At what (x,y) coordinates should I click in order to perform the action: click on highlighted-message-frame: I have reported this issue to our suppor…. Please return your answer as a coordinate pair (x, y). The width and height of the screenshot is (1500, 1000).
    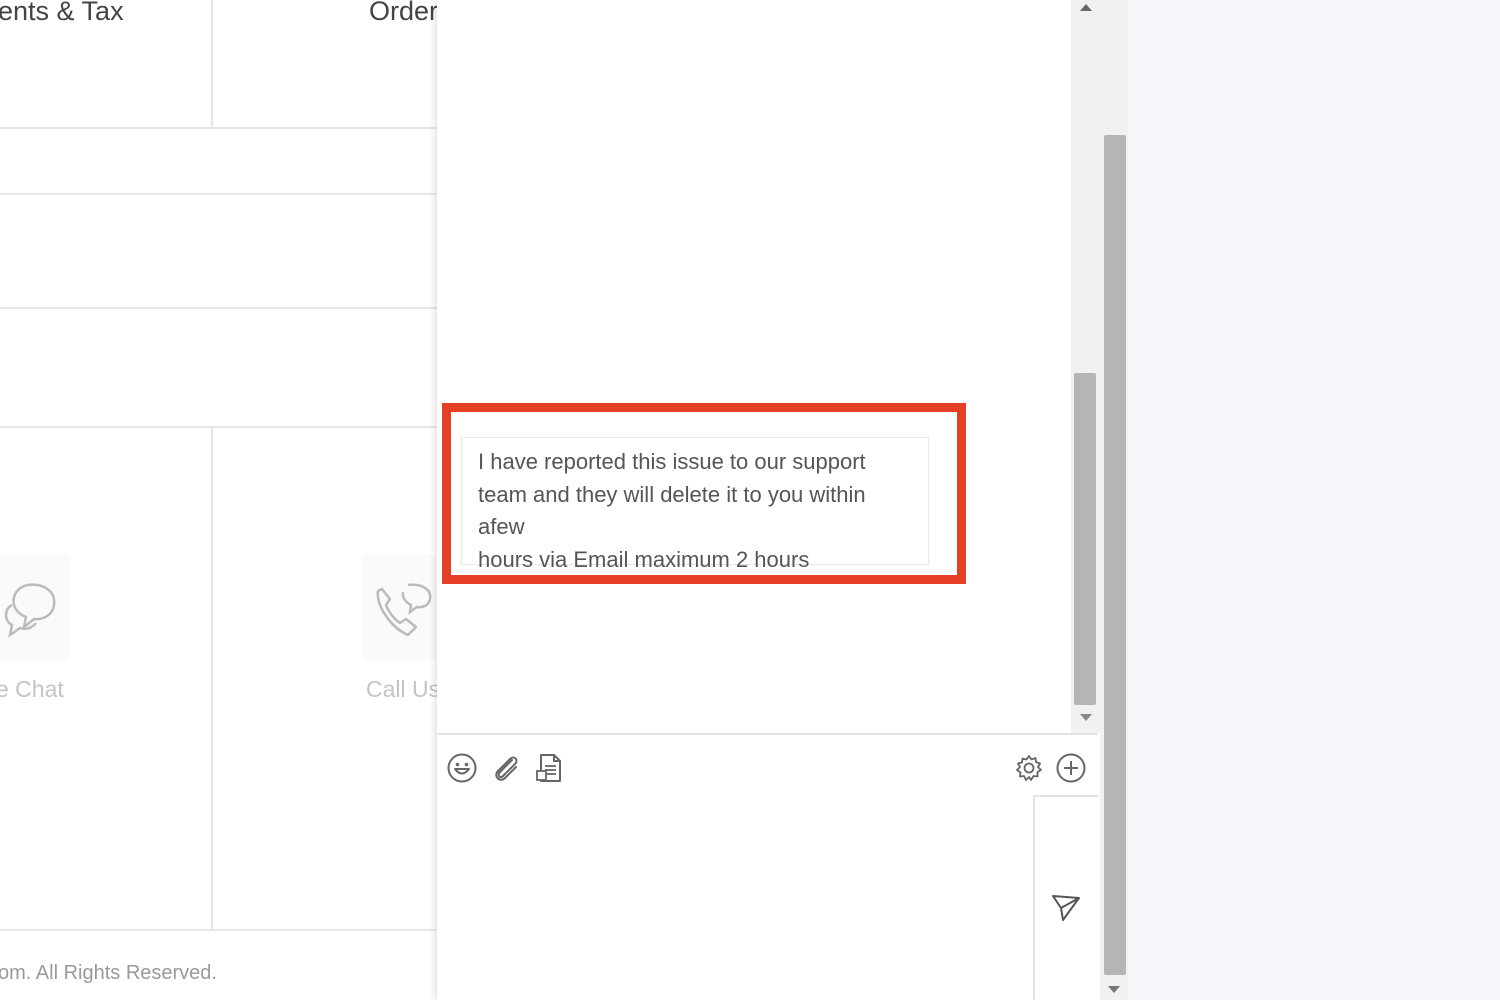
    Looking at the image, I should click on (704, 493).